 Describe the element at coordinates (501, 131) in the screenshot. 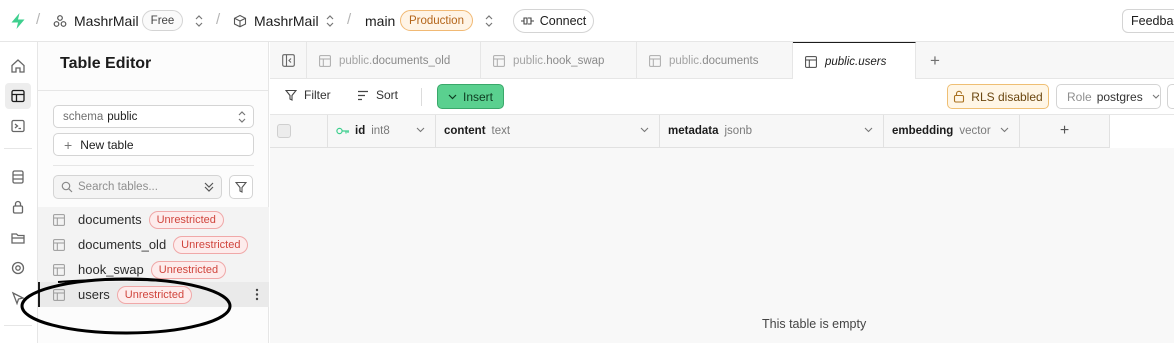

I see `column-type: text` at that location.